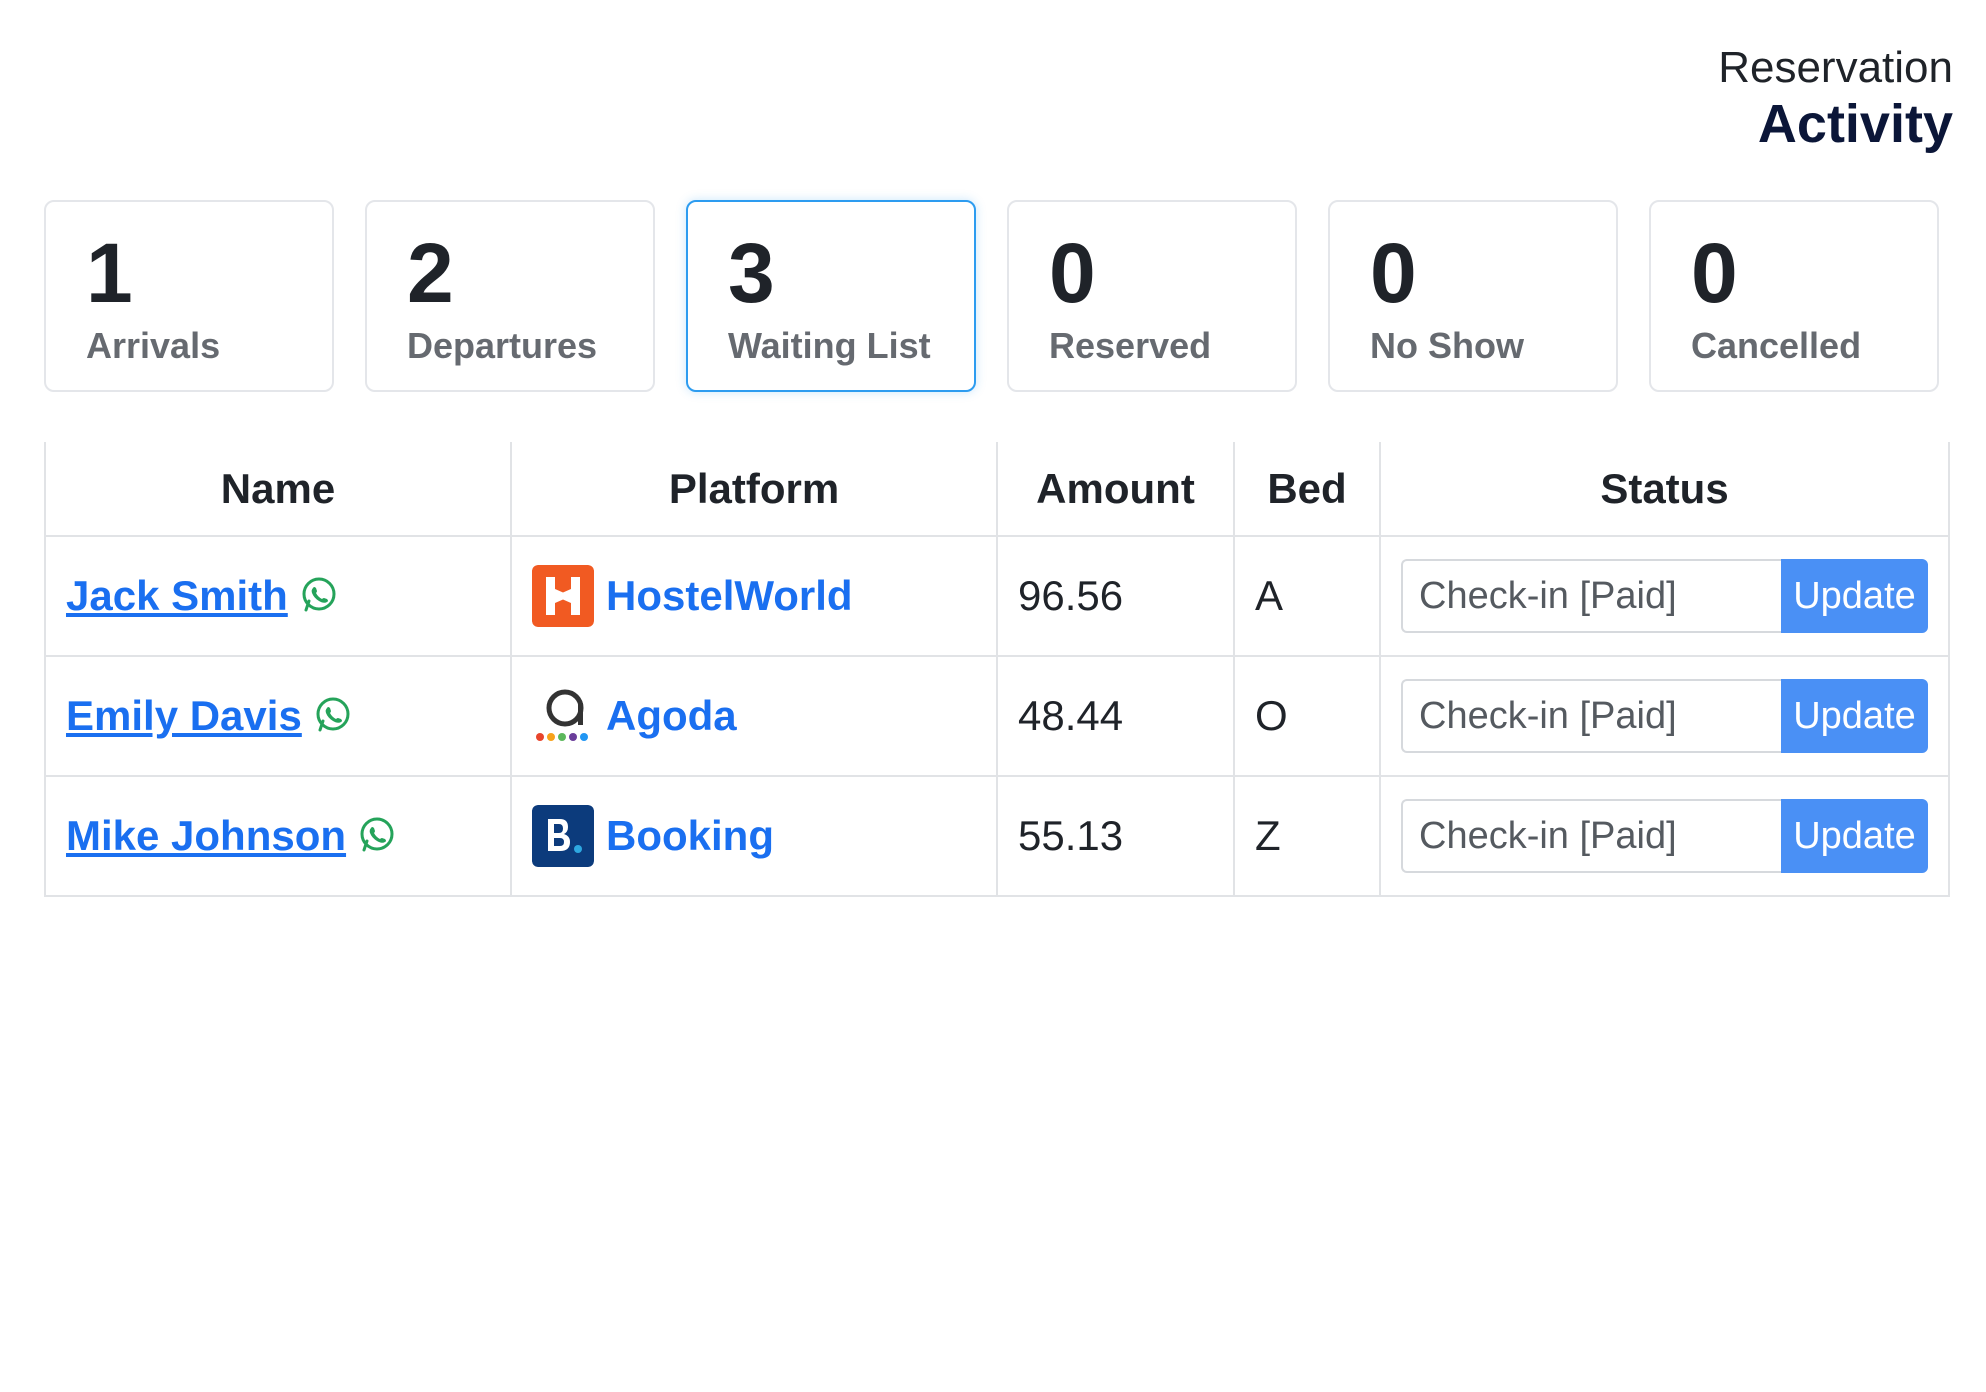  Describe the element at coordinates (430, 273) in the screenshot. I see `card-count: 2` at that location.